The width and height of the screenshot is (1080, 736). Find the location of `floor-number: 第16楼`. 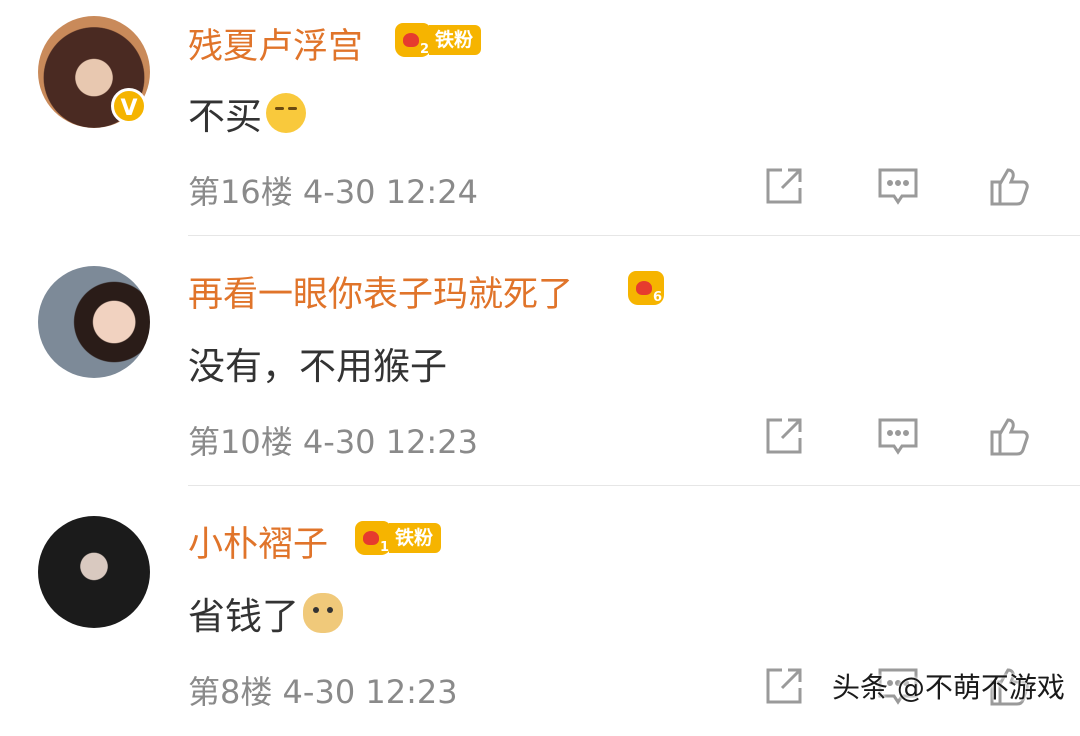

floor-number: 第16楼 is located at coordinates (240, 192).